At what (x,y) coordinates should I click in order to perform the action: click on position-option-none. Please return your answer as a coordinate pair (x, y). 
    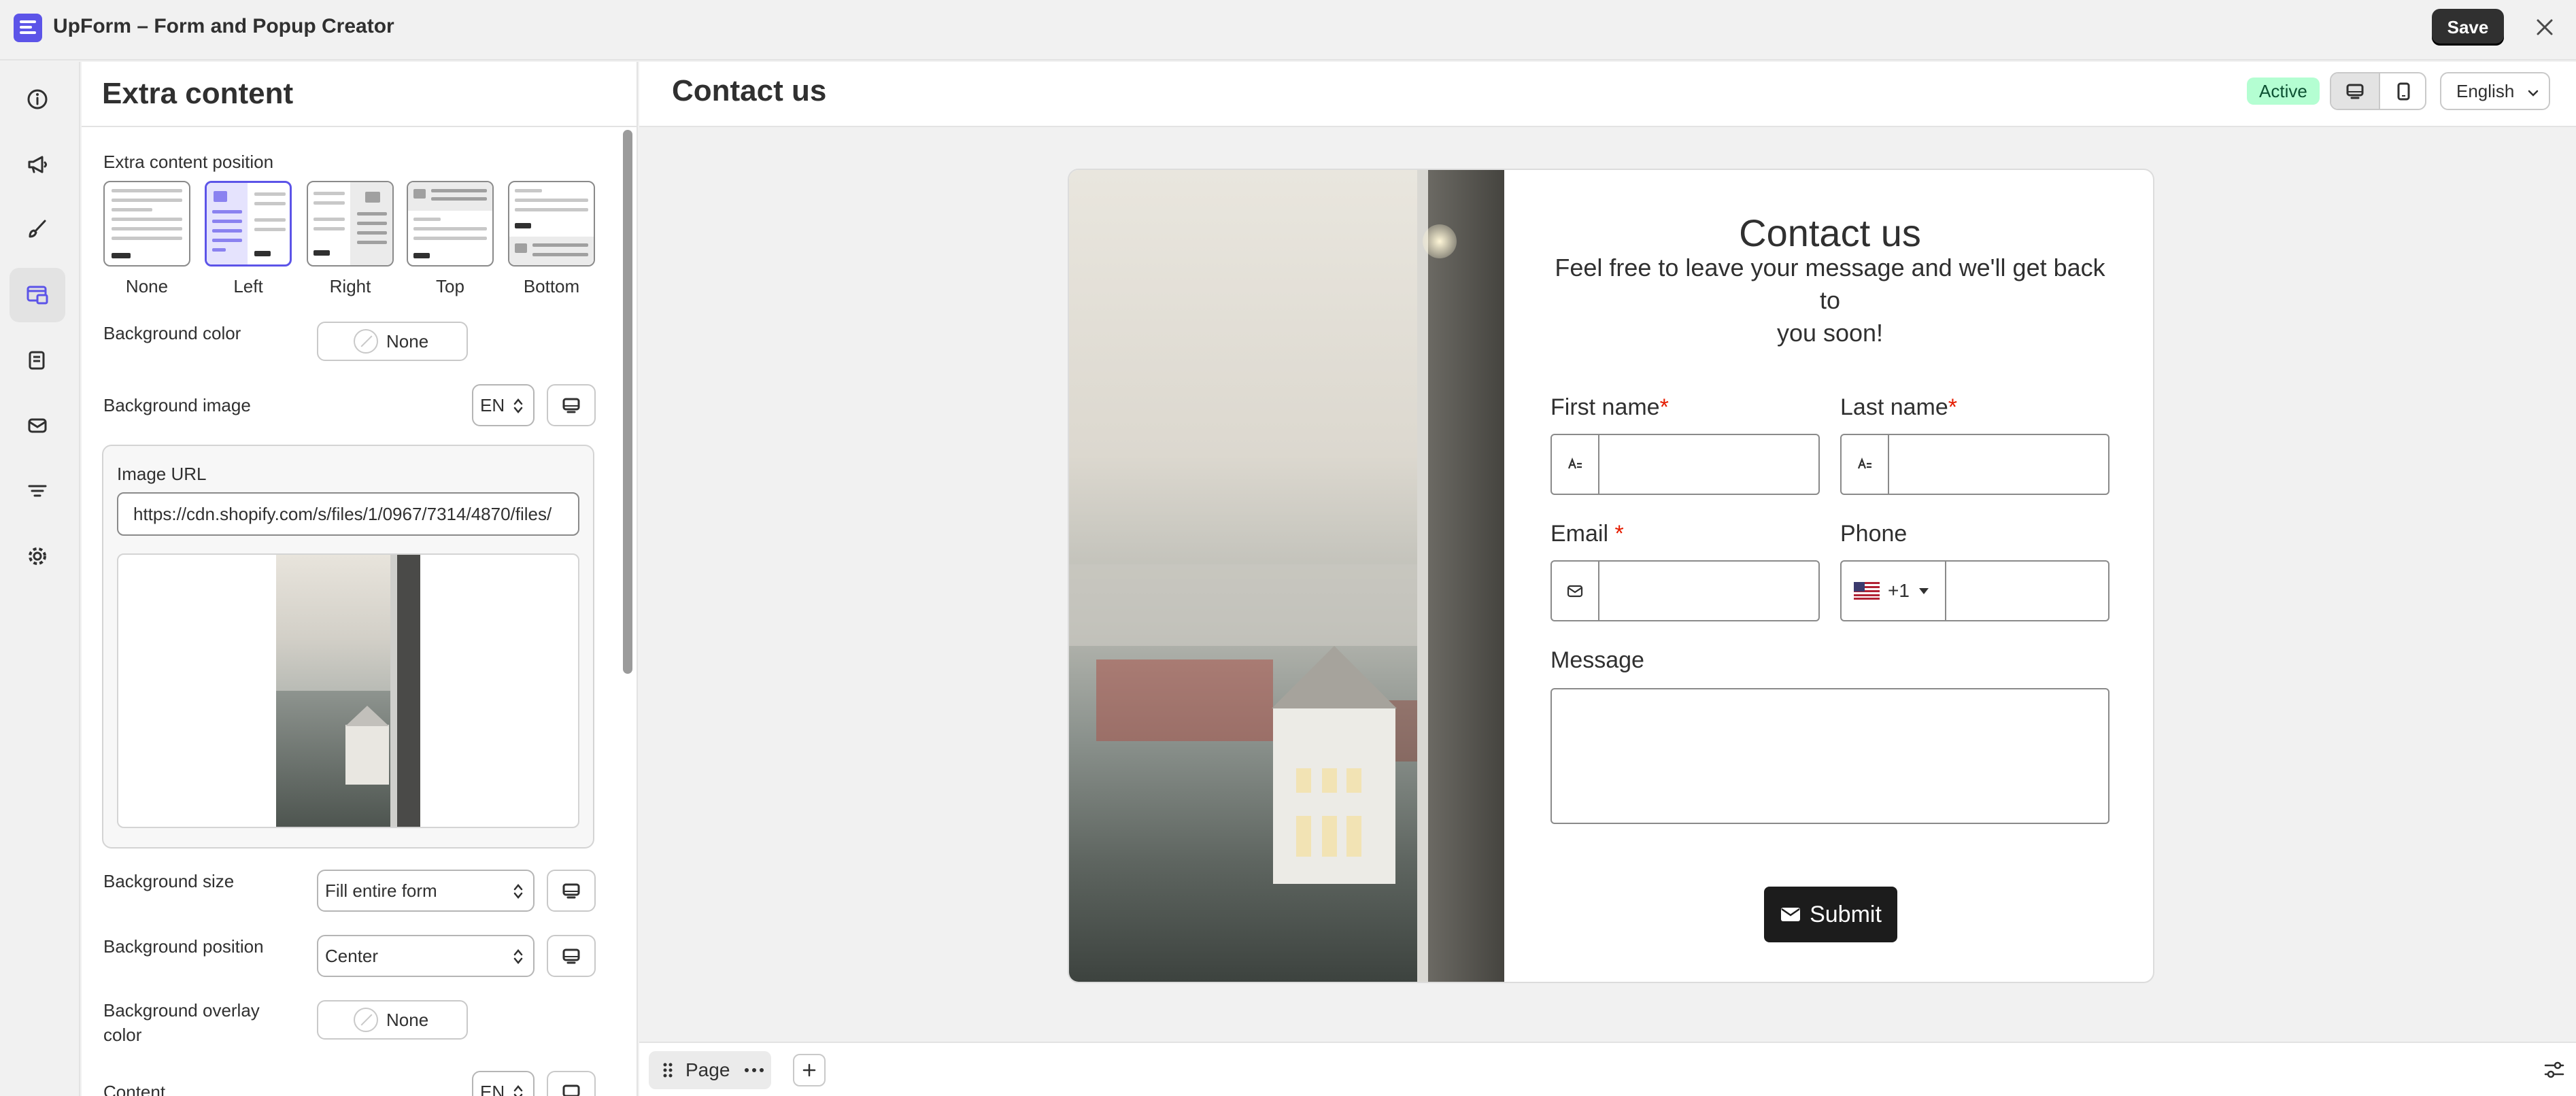
    Looking at the image, I should click on (146, 224).